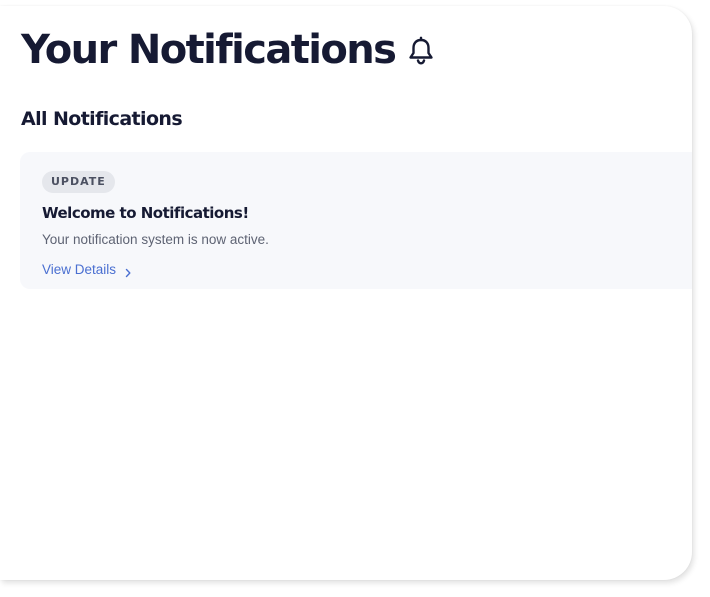 This screenshot has width=710, height=597. Describe the element at coordinates (421, 51) in the screenshot. I see `bell-icon` at that location.